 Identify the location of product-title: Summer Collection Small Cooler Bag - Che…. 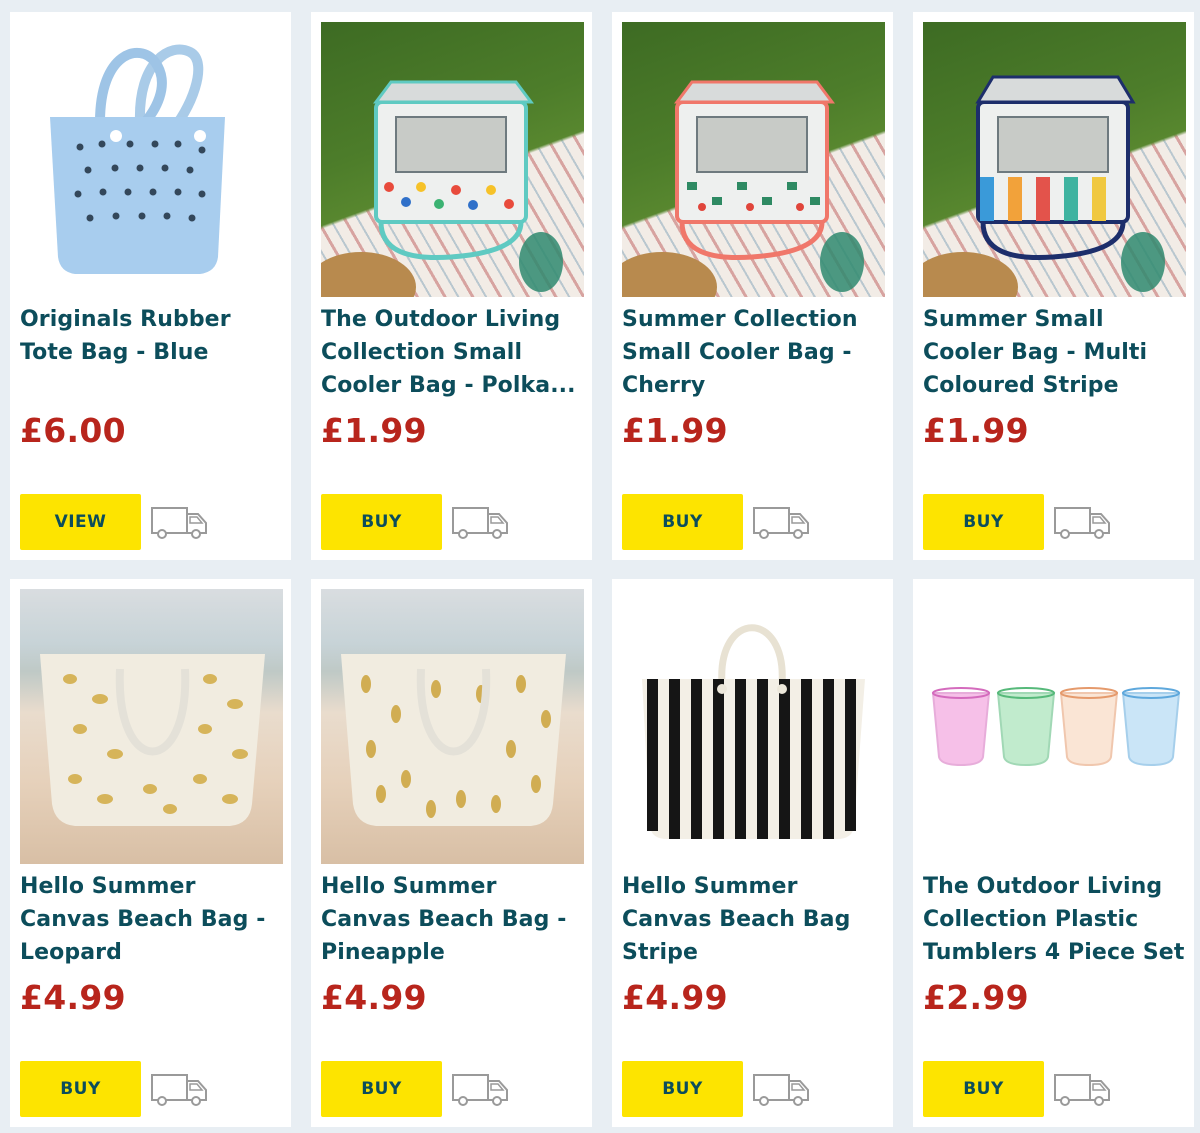
(753, 352).